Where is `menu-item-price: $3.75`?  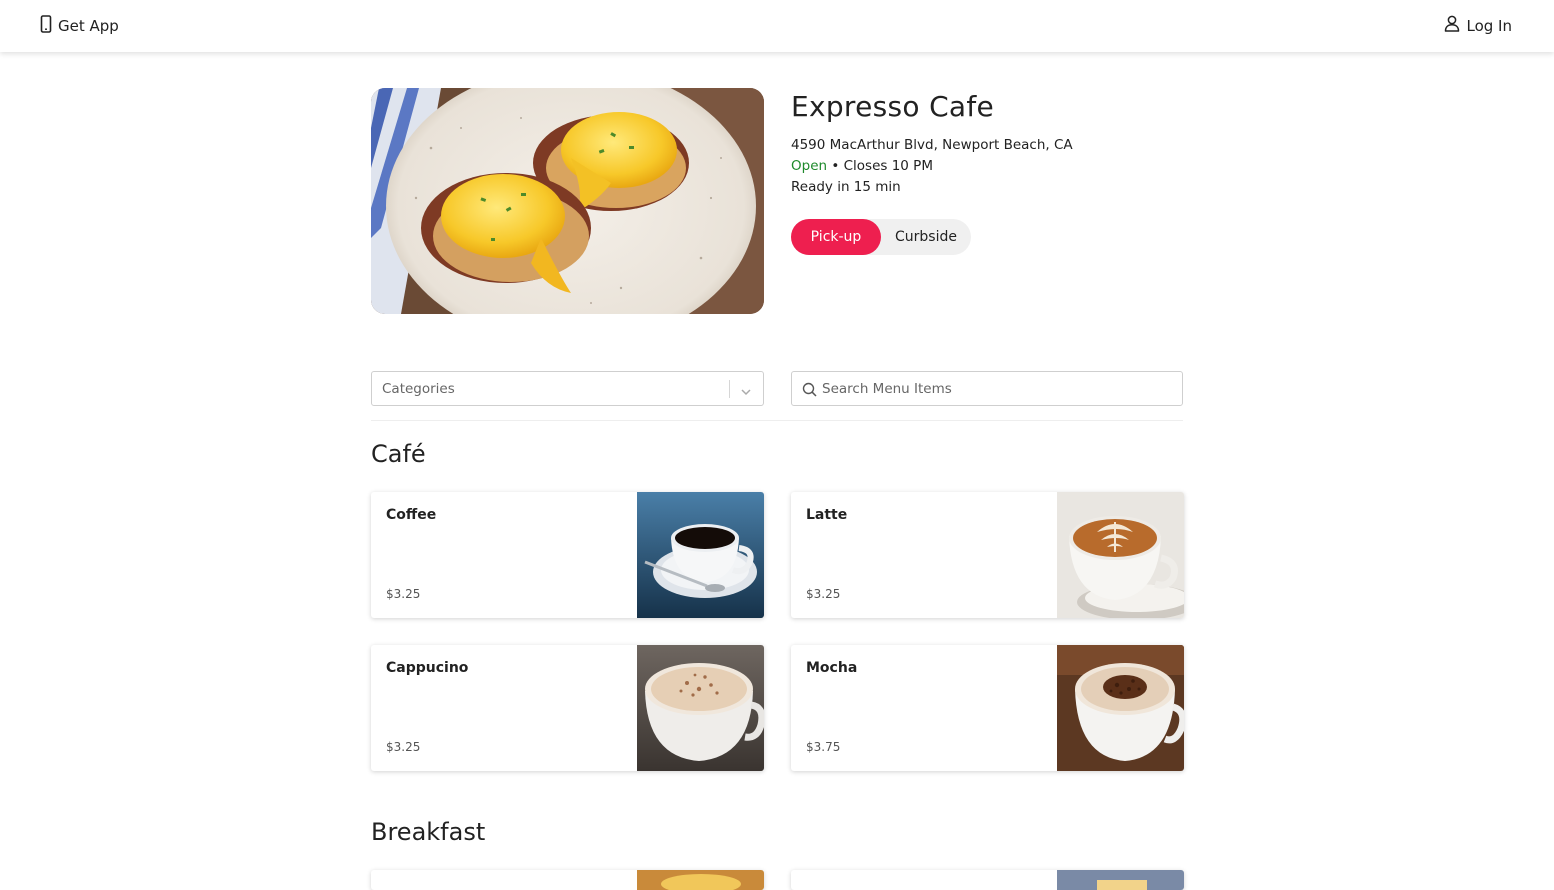
menu-item-price: $3.75 is located at coordinates (823, 747).